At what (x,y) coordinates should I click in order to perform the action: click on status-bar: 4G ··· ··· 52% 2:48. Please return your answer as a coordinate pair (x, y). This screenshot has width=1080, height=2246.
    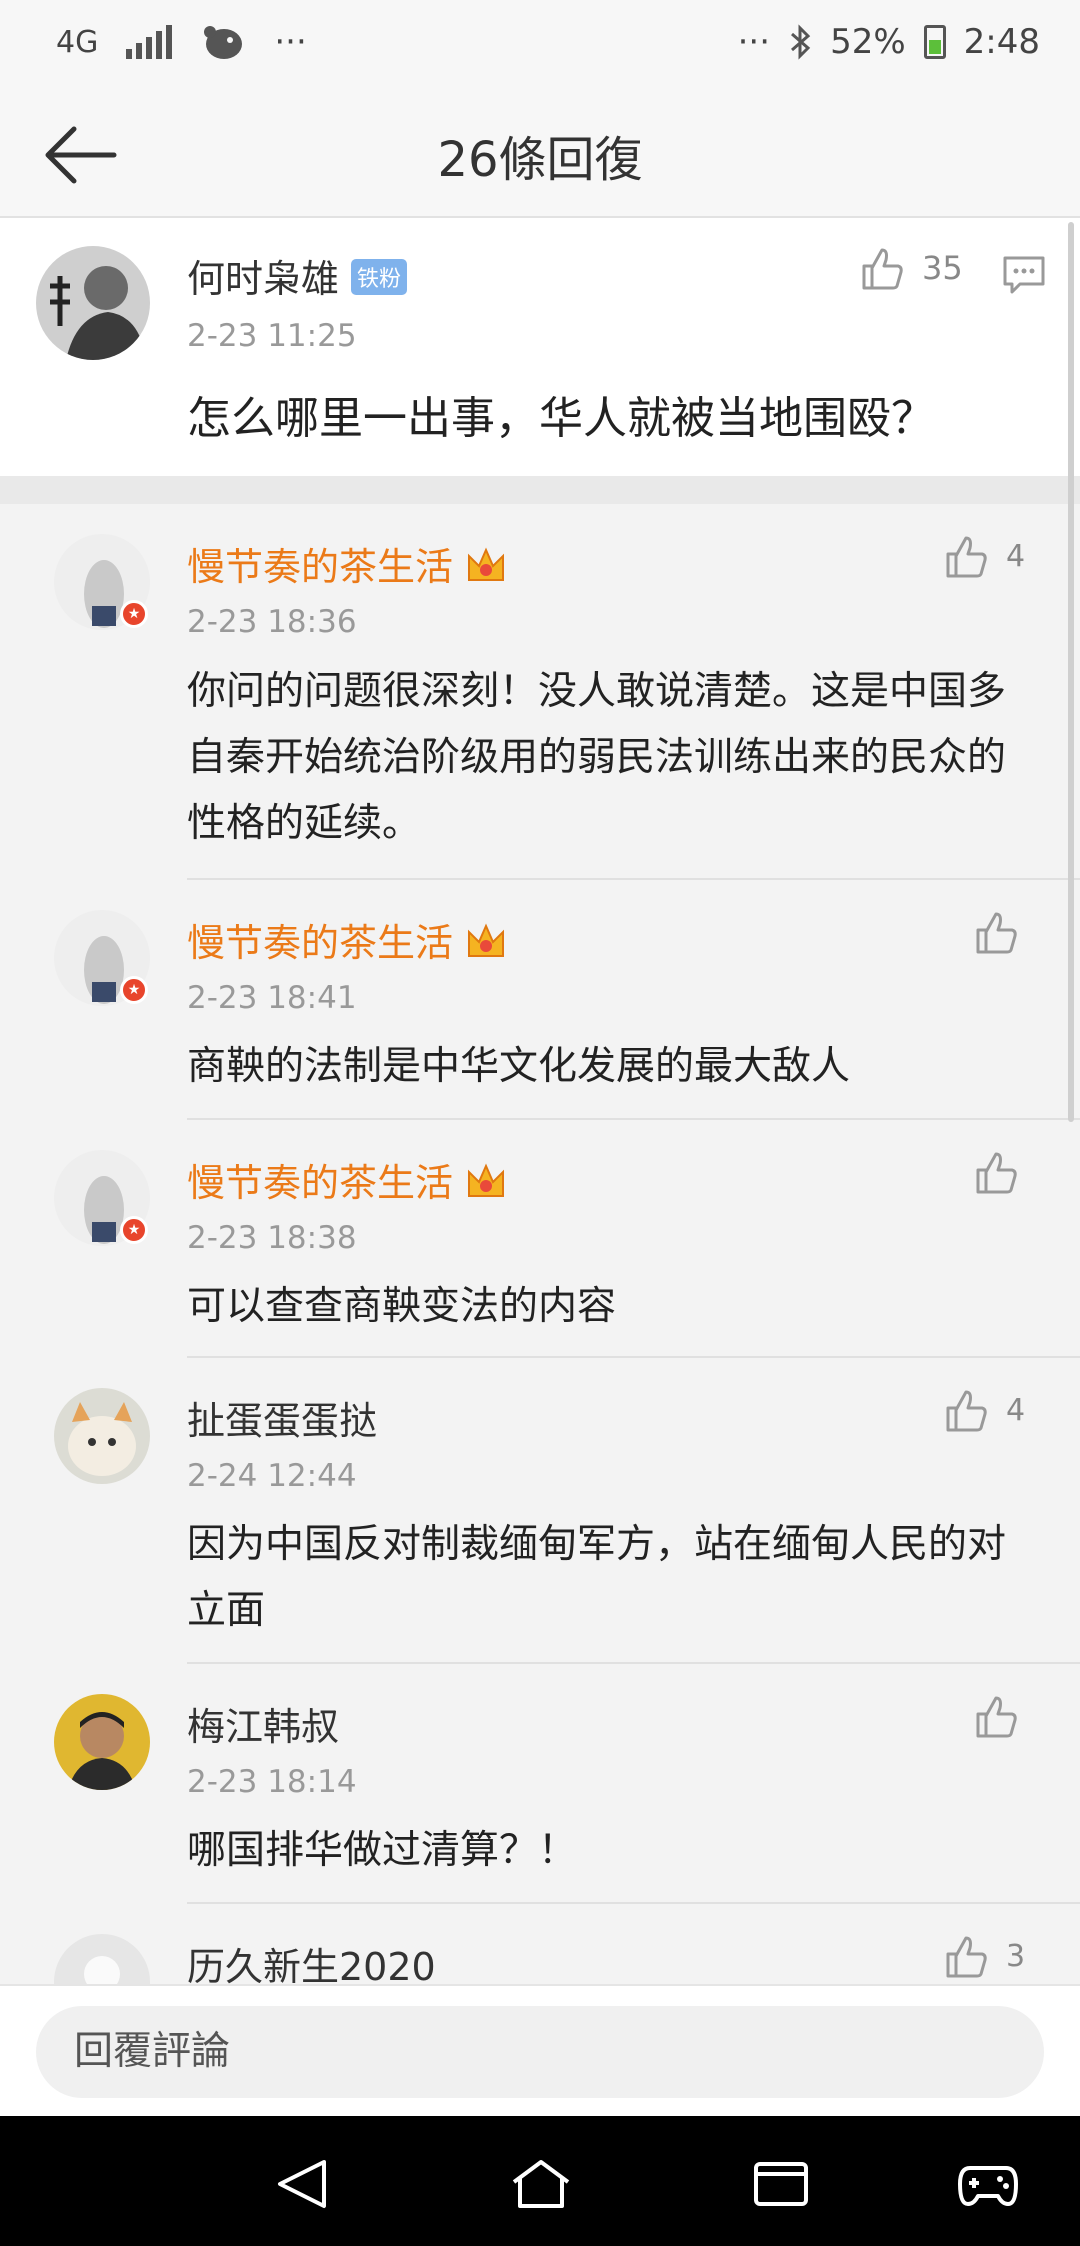
    Looking at the image, I should click on (540, 45).